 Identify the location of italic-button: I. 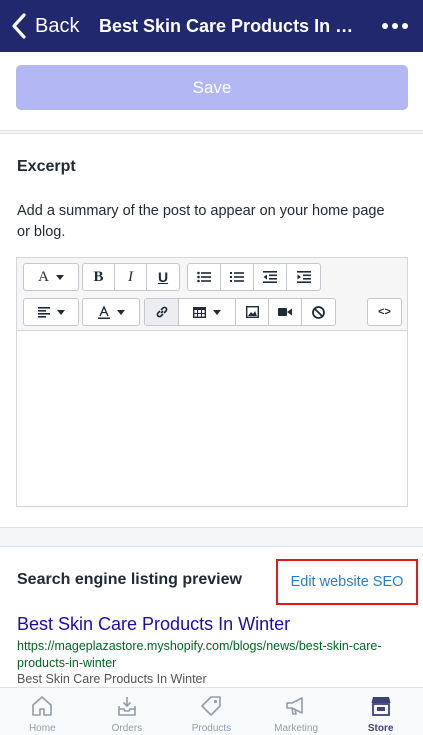
(131, 277).